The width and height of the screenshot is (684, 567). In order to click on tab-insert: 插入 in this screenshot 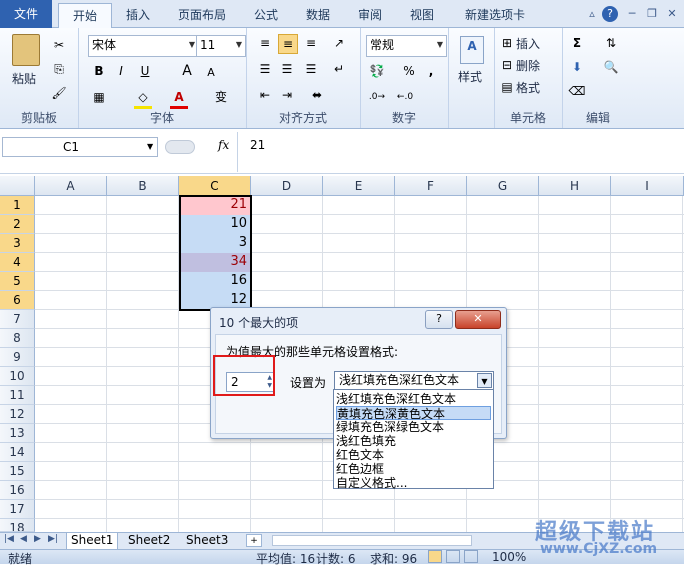, I will do `click(138, 15)`.